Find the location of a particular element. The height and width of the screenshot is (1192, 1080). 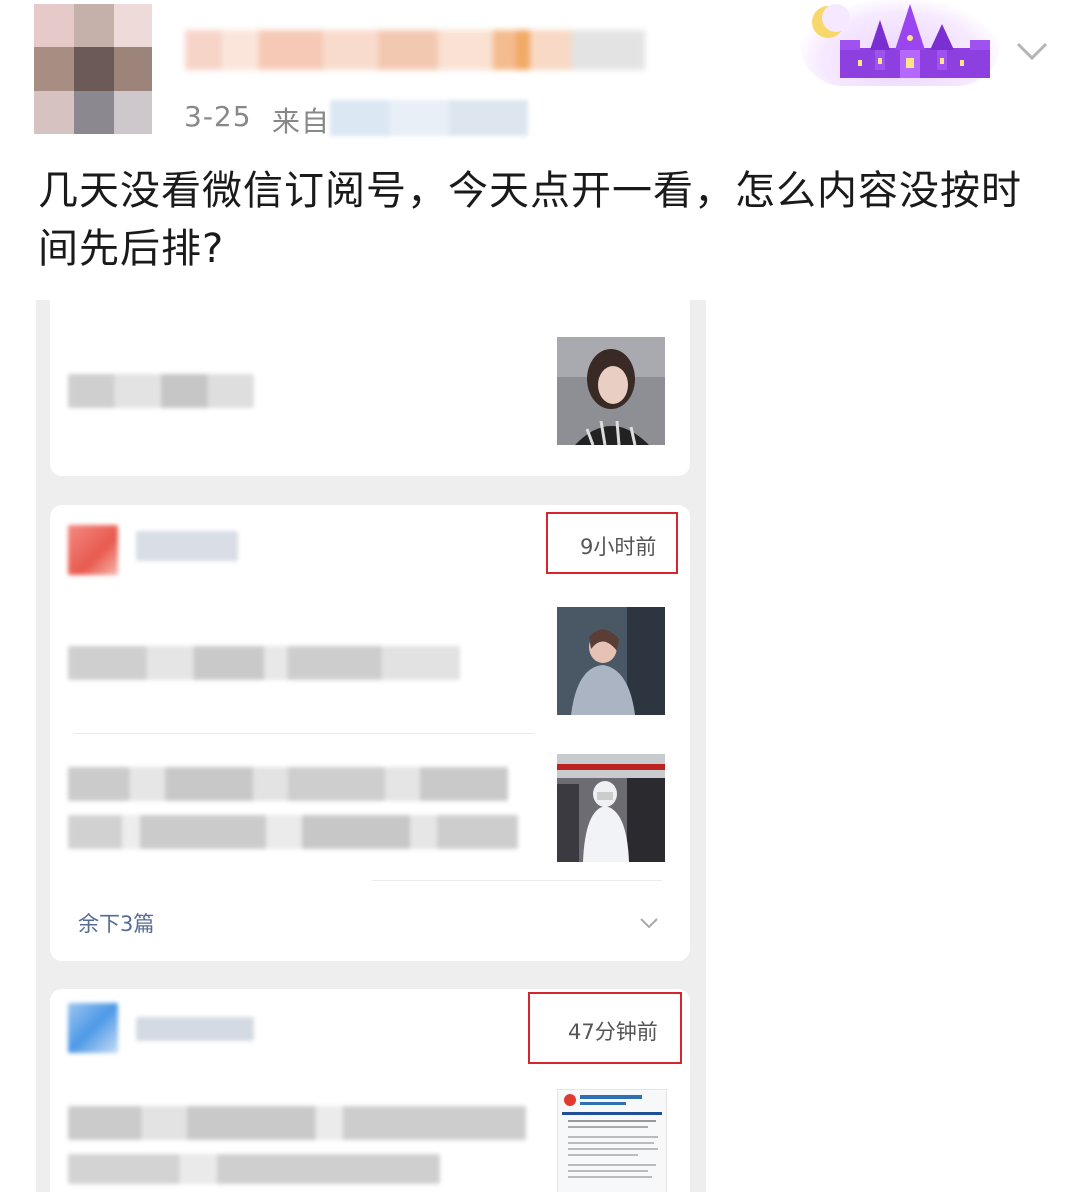

remaining-articles-link: 余下3篇 is located at coordinates (116, 923).